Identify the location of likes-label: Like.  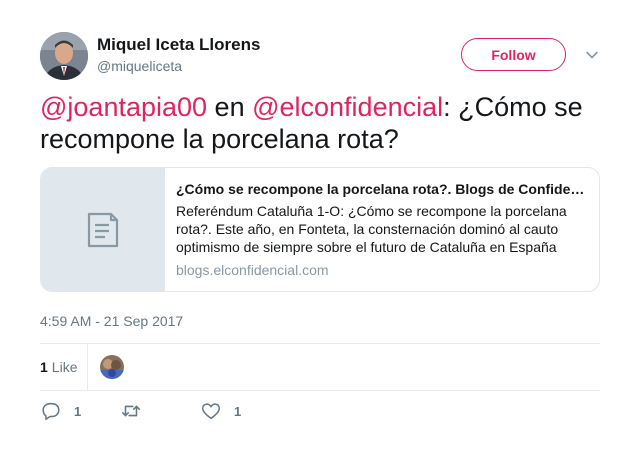
(64, 367).